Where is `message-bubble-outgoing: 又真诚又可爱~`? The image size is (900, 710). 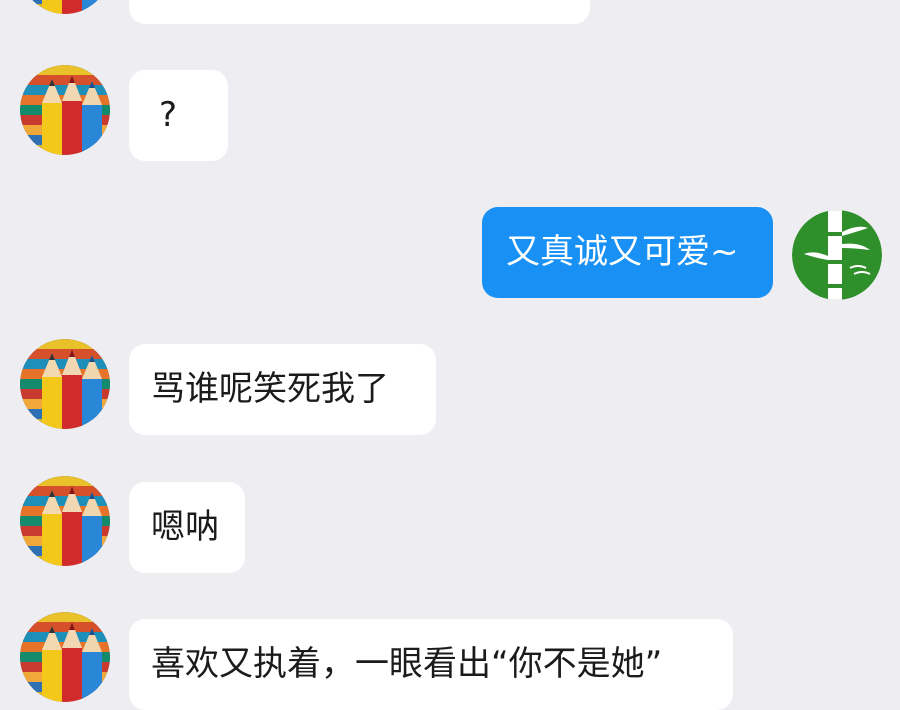 message-bubble-outgoing: 又真诚又可爱~ is located at coordinates (627, 252).